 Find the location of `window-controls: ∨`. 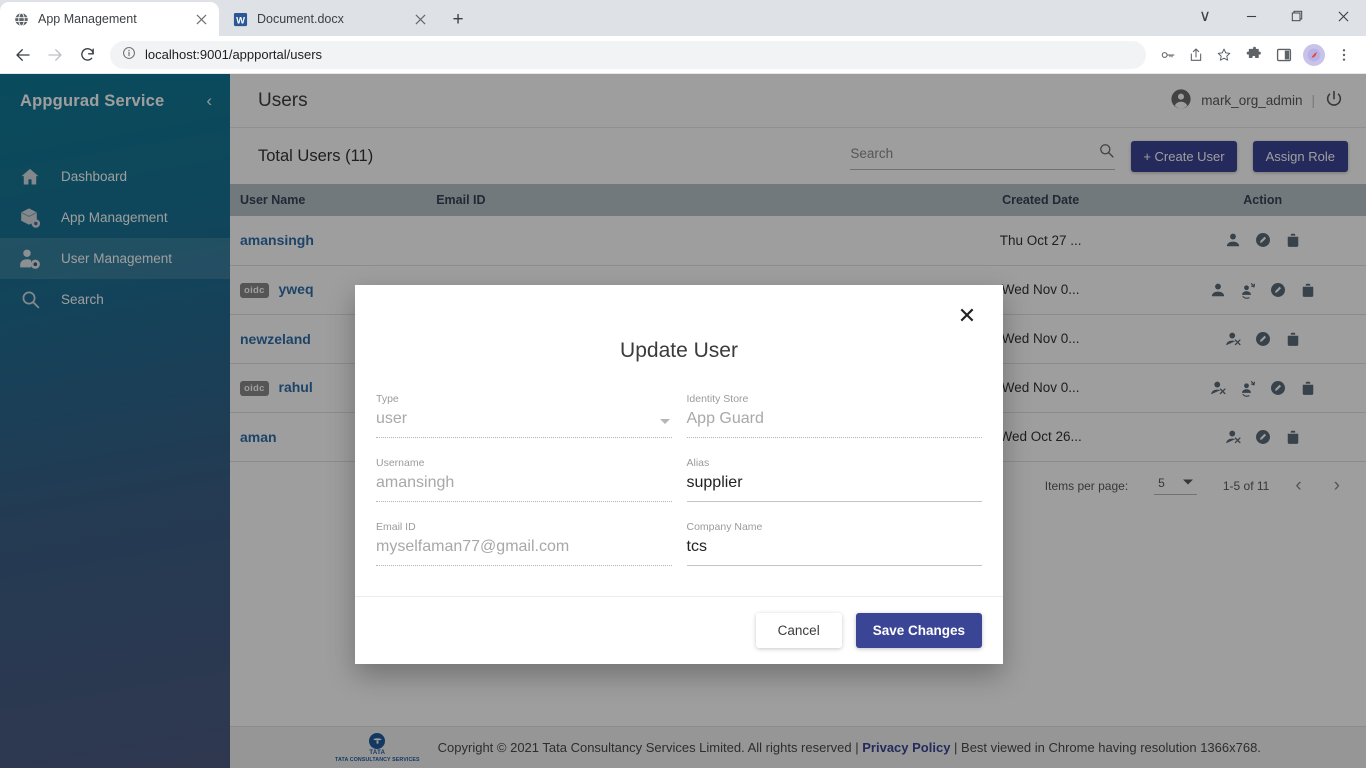

window-controls: ∨ is located at coordinates (1274, 18).